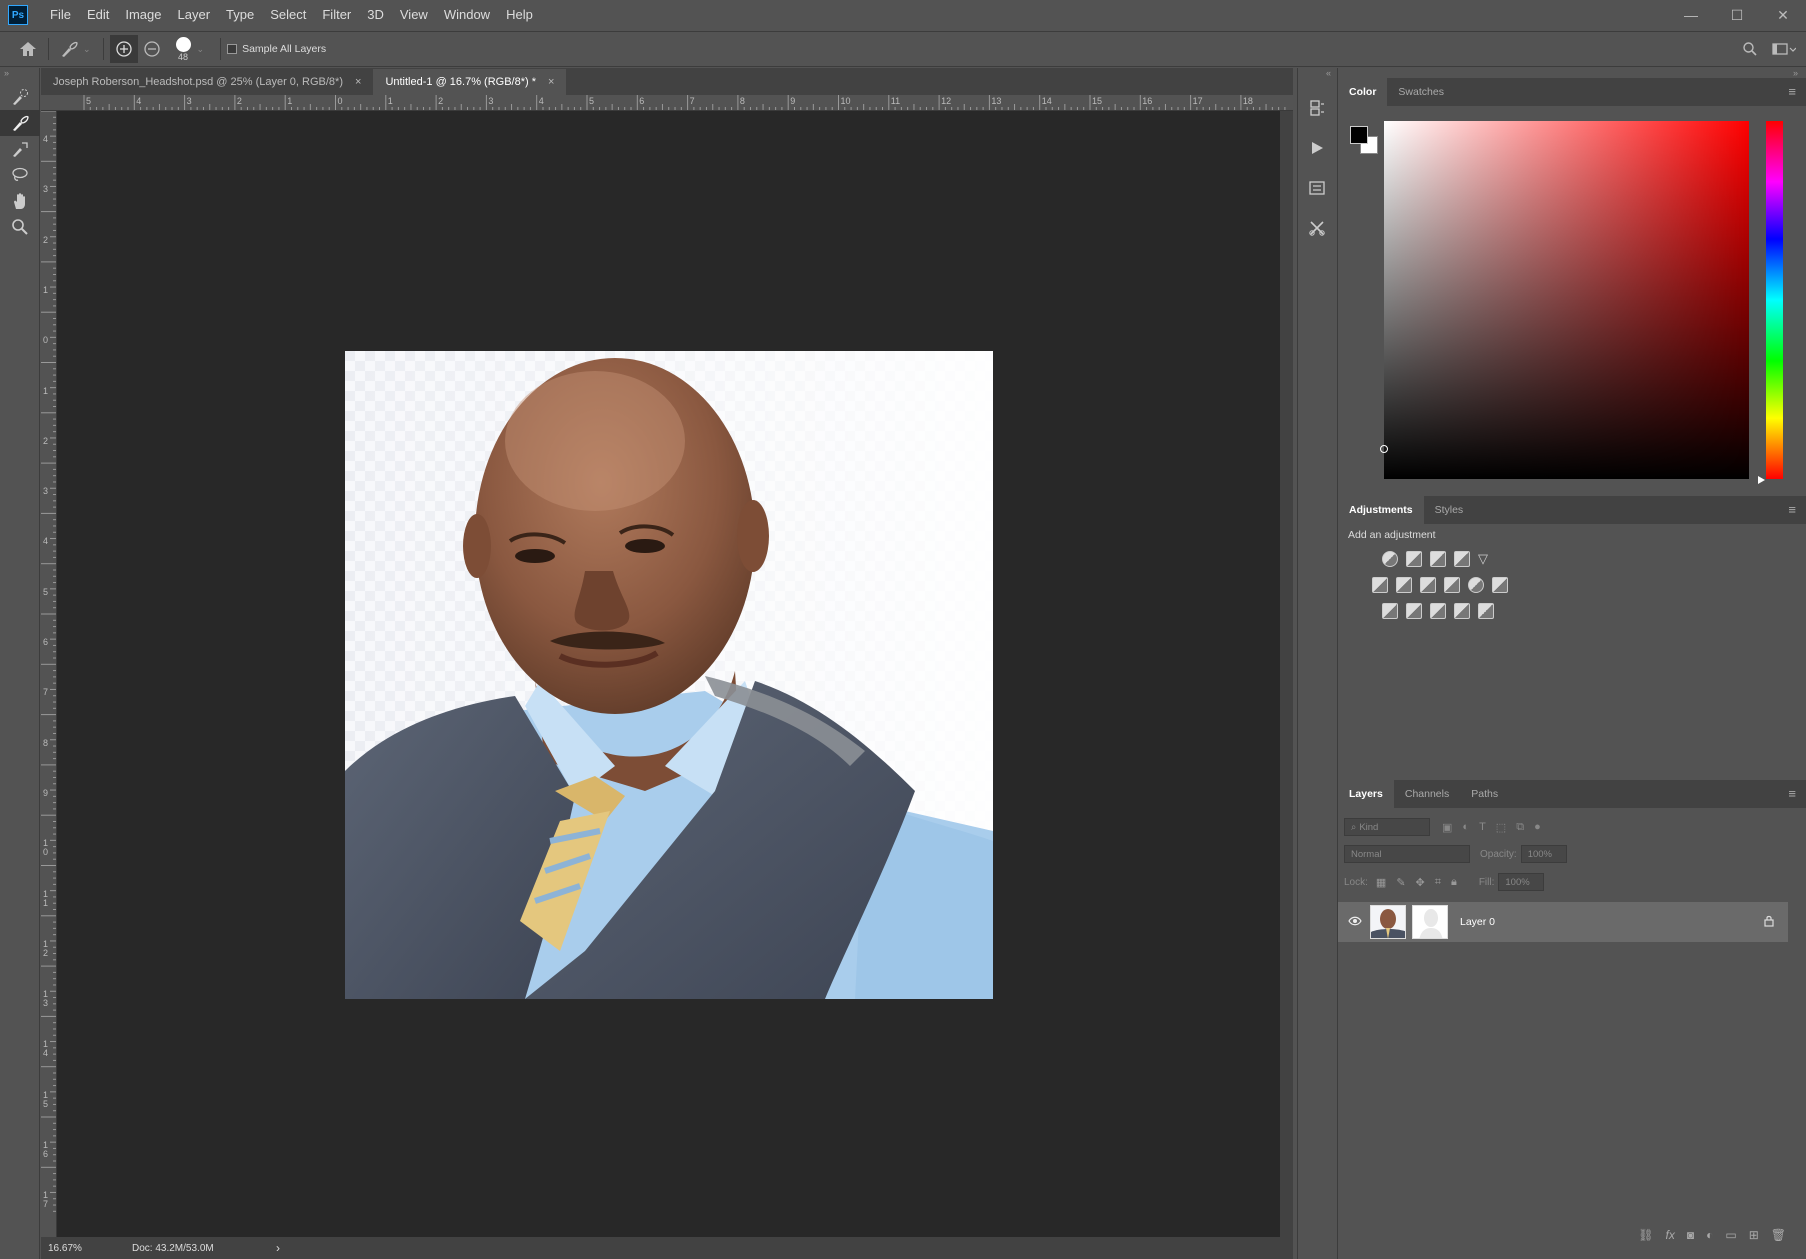 The image size is (1806, 1259). Describe the element at coordinates (20, 175) in the screenshot. I see `lasso-tool-icon` at that location.